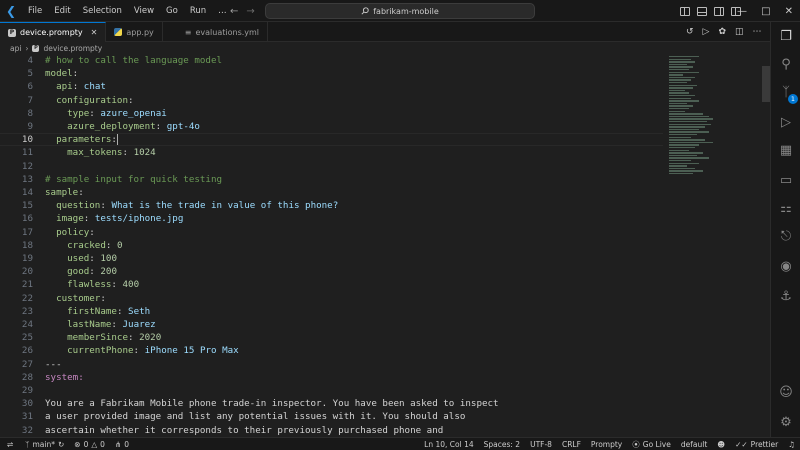  What do you see at coordinates (109, 311) in the screenshot?
I see `code-text: firstName: Seth` at bounding box center [109, 311].